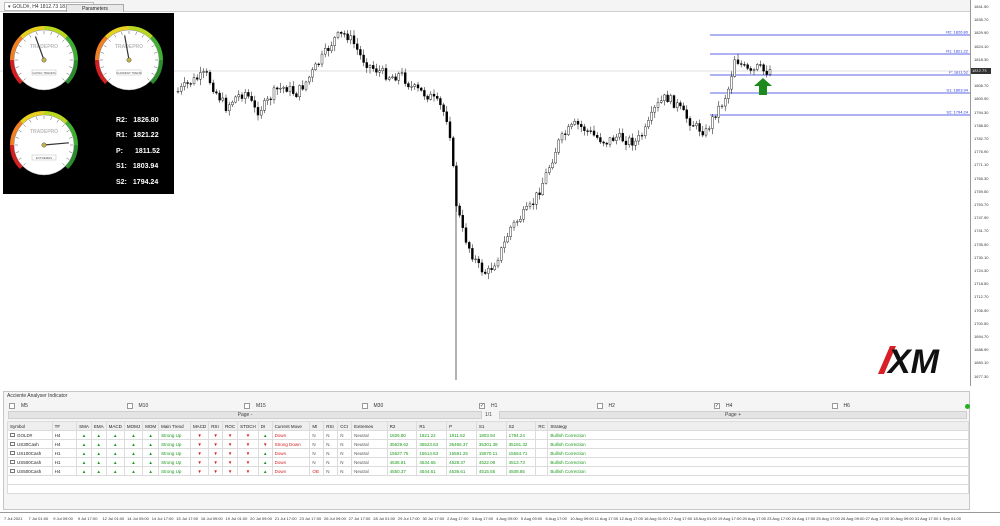 The height and width of the screenshot is (526, 1000). Describe the element at coordinates (291, 426) in the screenshot. I see `column-header: Current Move` at that location.